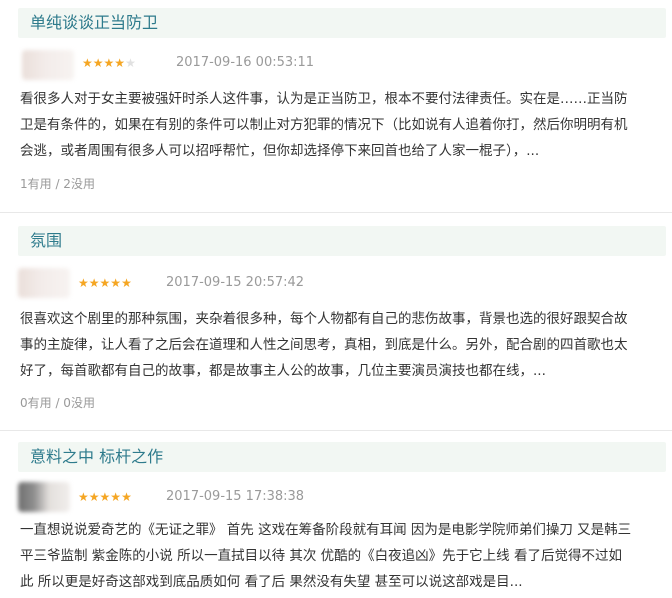 The width and height of the screenshot is (672, 598). What do you see at coordinates (46, 241) in the screenshot?
I see `review-title: 氛围` at bounding box center [46, 241].